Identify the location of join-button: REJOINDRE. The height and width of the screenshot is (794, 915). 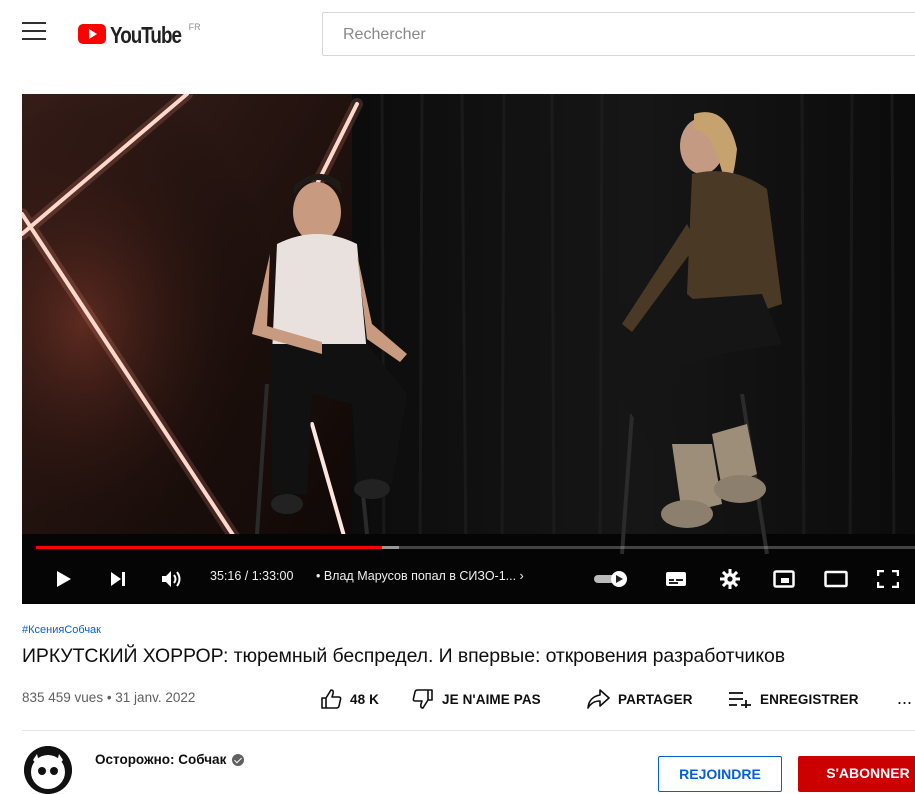
(720, 774).